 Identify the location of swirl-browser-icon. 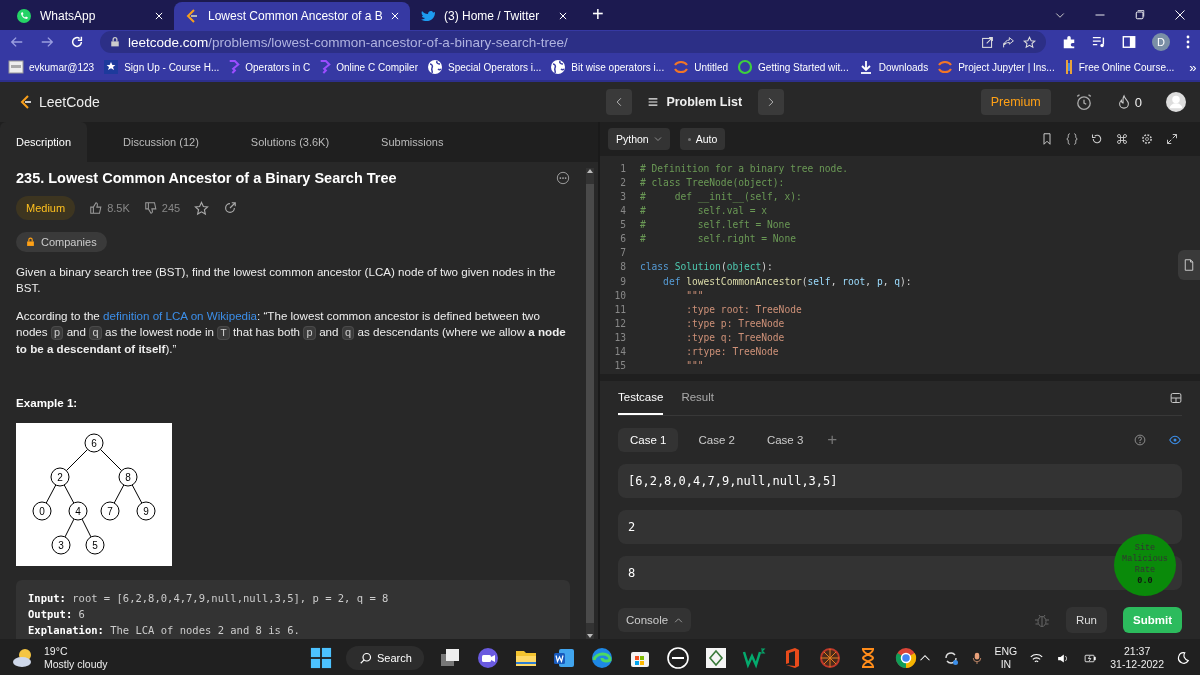
(602, 658).